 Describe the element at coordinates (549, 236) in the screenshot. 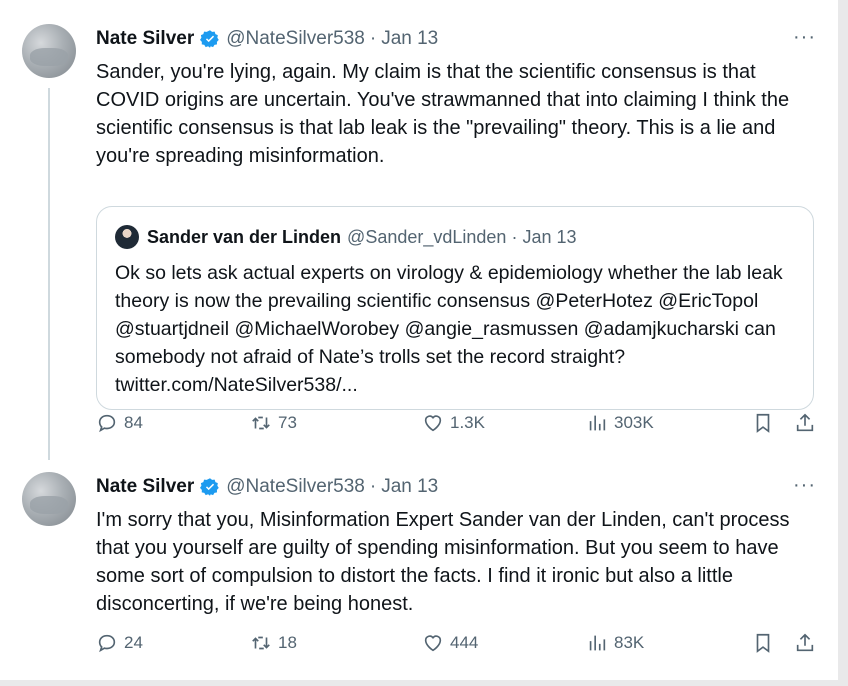

I see `quote-date: Jan 13` at that location.